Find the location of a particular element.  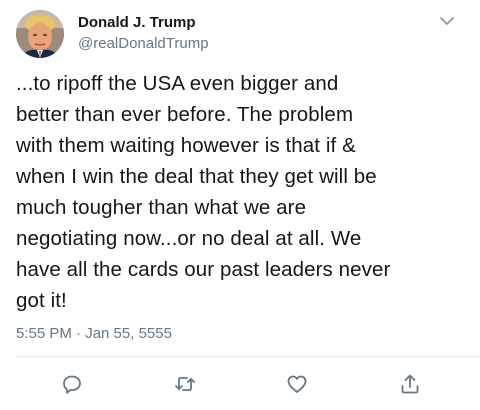

like-button is located at coordinates (297, 384).